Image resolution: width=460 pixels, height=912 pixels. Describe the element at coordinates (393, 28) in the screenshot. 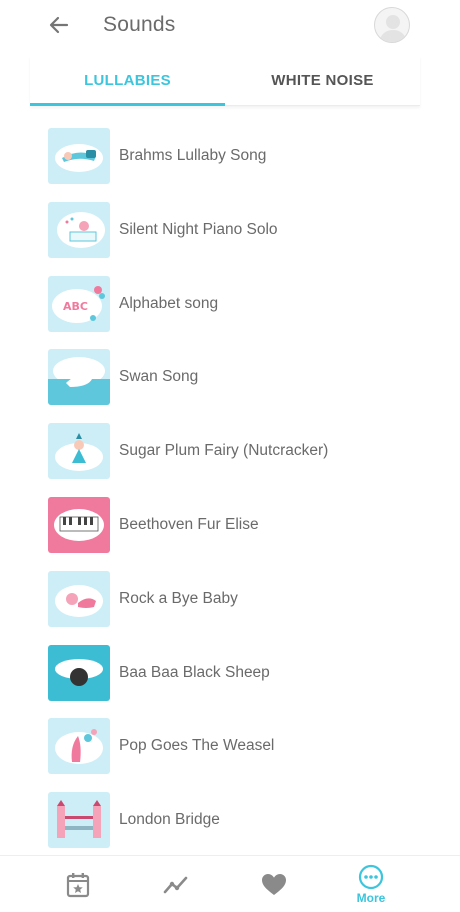

I see `user-avatar-icon` at that location.